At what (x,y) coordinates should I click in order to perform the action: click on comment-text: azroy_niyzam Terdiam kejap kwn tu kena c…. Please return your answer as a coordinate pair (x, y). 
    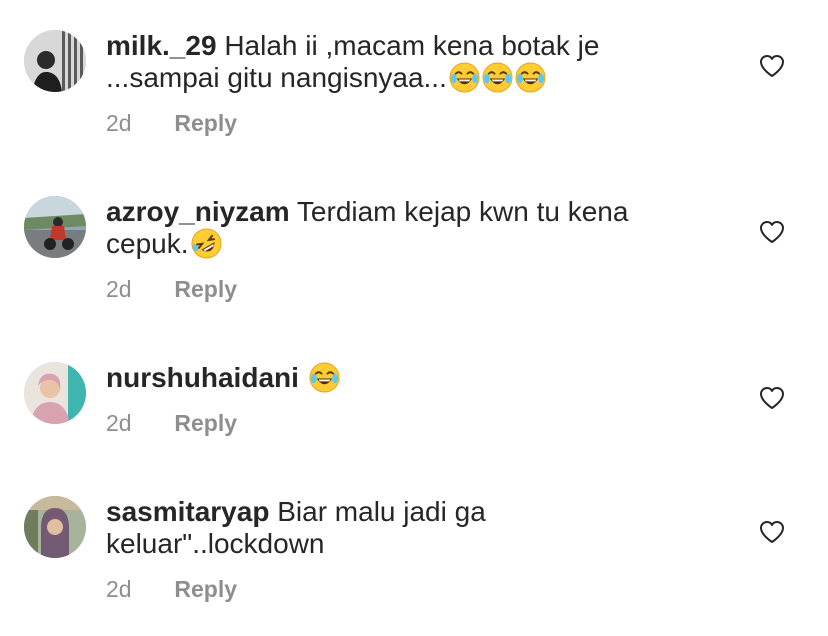
    Looking at the image, I should click on (386, 228).